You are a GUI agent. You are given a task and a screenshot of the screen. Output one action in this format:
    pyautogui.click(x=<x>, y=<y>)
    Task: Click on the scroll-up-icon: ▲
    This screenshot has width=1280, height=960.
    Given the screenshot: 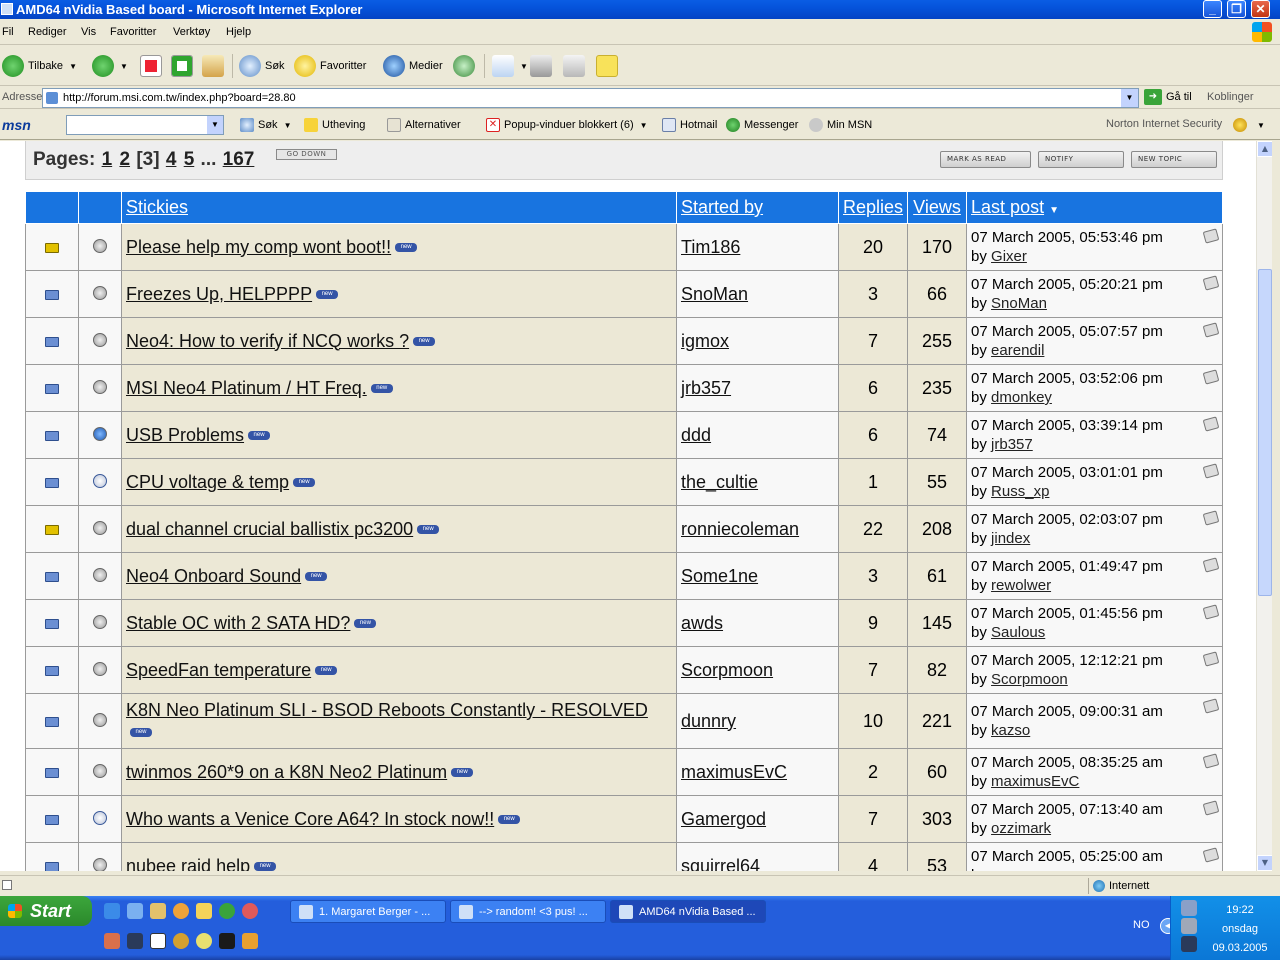 What is the action you would take?
    pyautogui.click(x=1265, y=149)
    